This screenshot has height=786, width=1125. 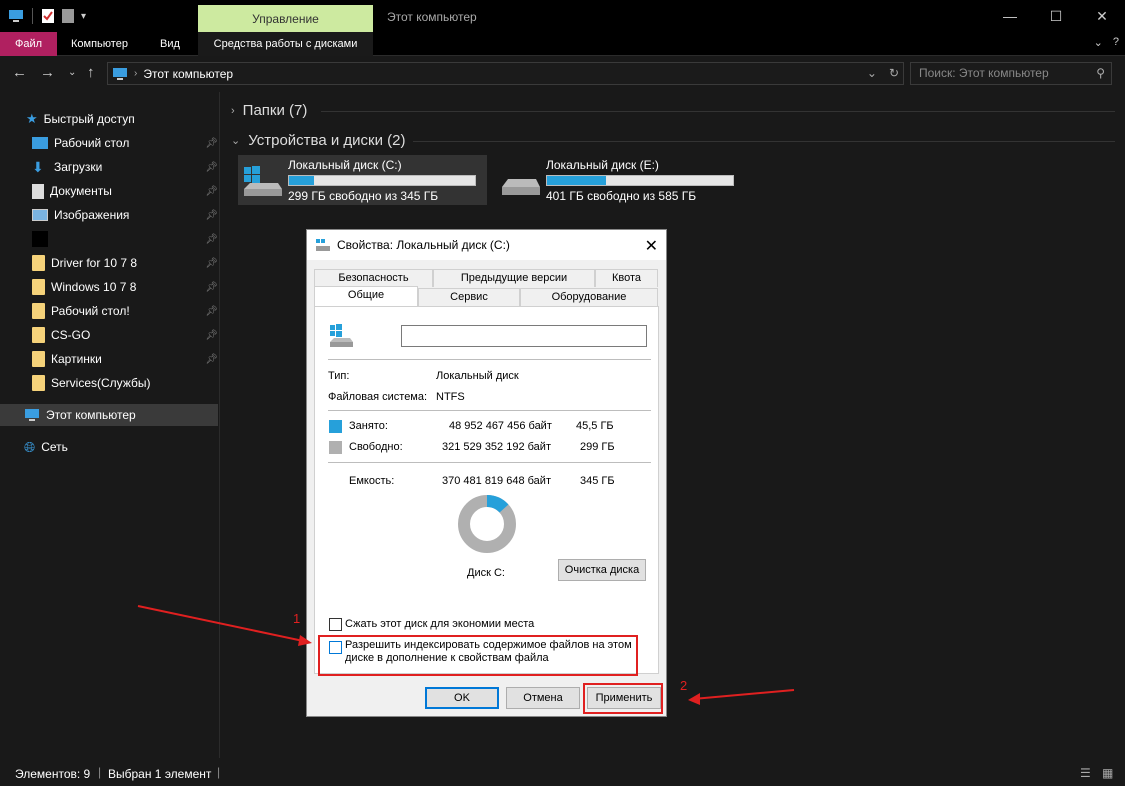 I want to click on annotation-box-apply, so click(x=623, y=698).